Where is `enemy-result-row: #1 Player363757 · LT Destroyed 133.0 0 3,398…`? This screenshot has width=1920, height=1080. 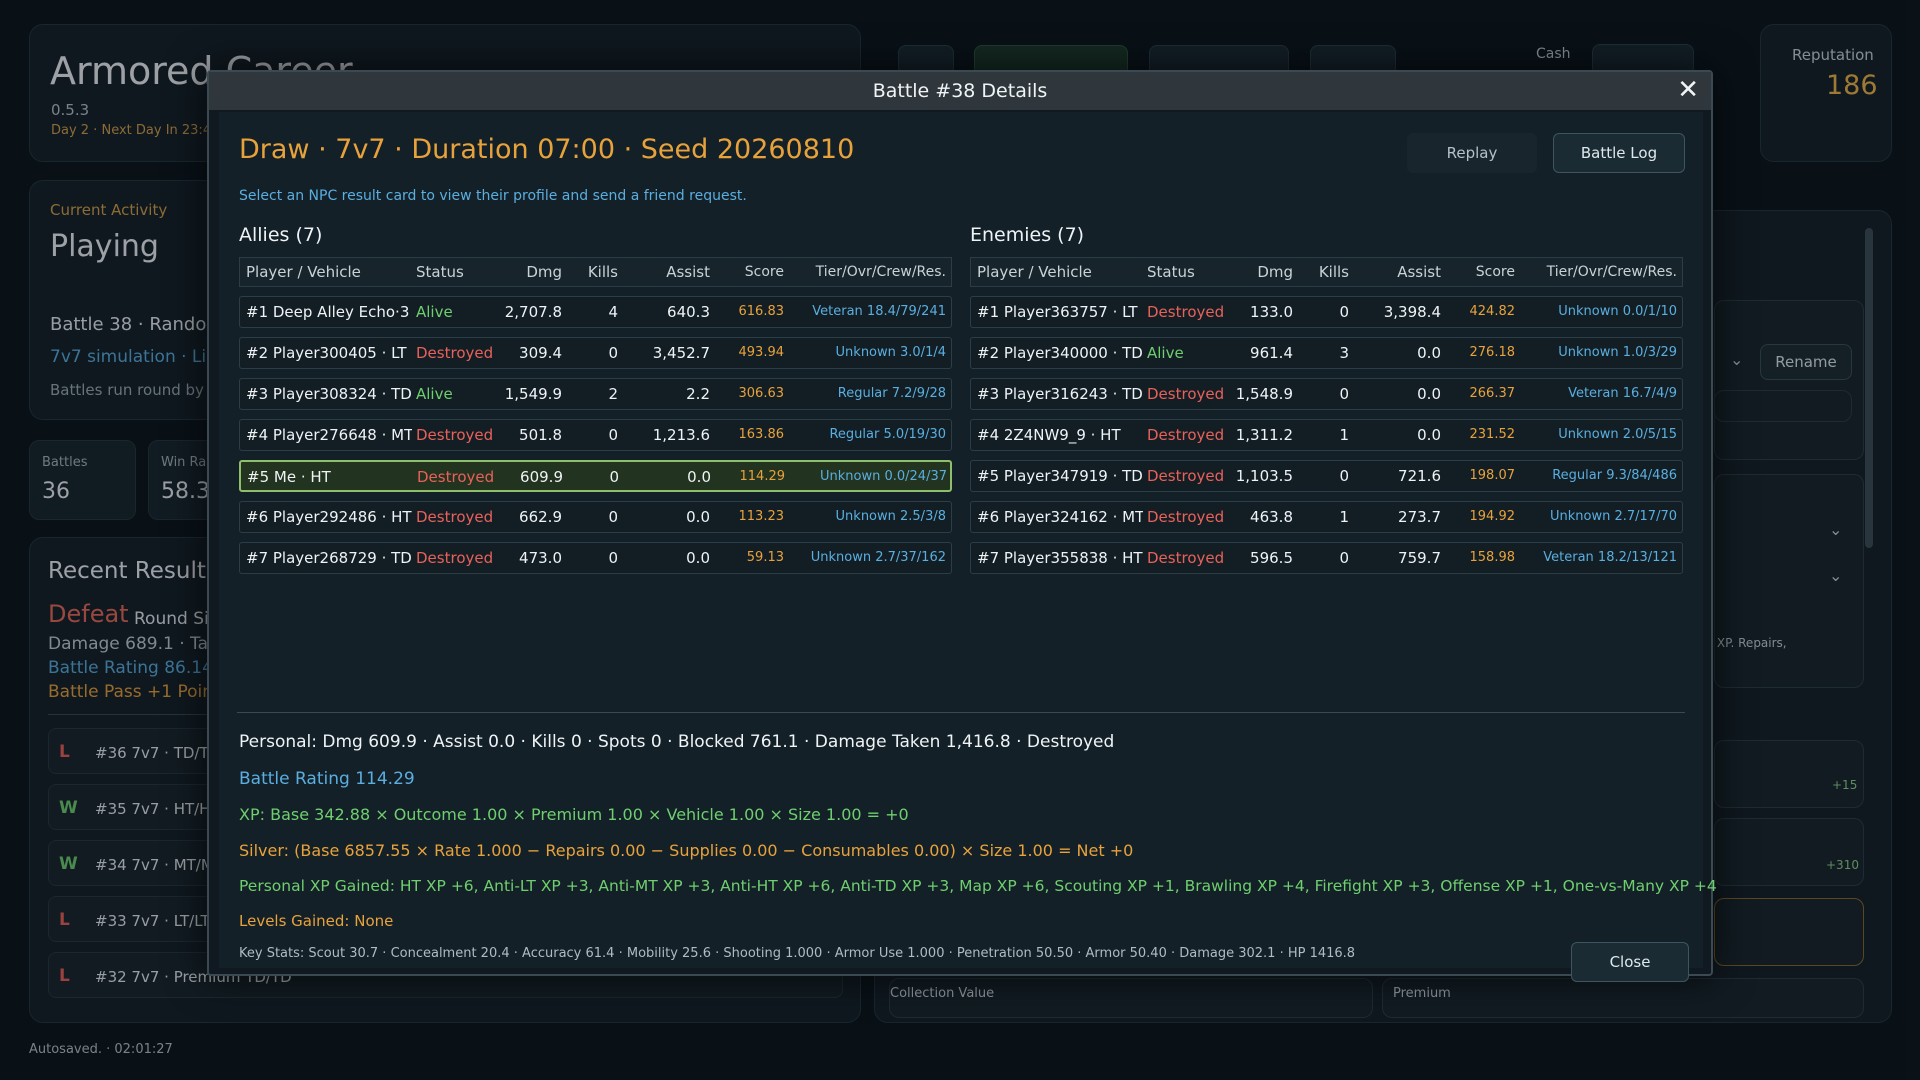 enemy-result-row: #1 Player363757 · LT Destroyed 133.0 0 3,398… is located at coordinates (1326, 312).